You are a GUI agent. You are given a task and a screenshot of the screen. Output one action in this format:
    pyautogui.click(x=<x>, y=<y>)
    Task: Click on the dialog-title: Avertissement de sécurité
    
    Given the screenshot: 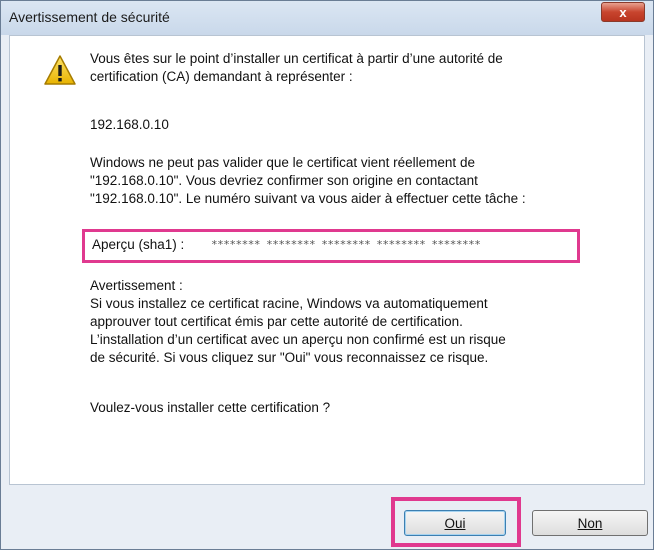 What is the action you would take?
    pyautogui.click(x=89, y=17)
    